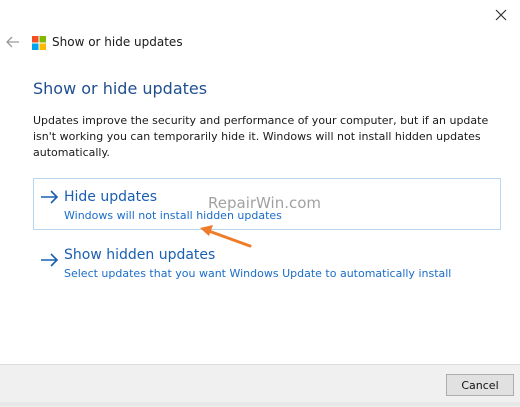 The image size is (520, 407). Describe the element at coordinates (117, 42) in the screenshot. I see `window-title: Show or hide updates` at that location.